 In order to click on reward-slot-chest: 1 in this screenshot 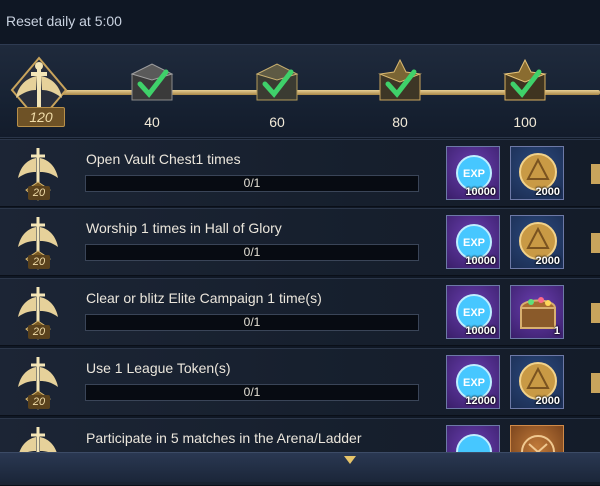, I will do `click(537, 312)`.